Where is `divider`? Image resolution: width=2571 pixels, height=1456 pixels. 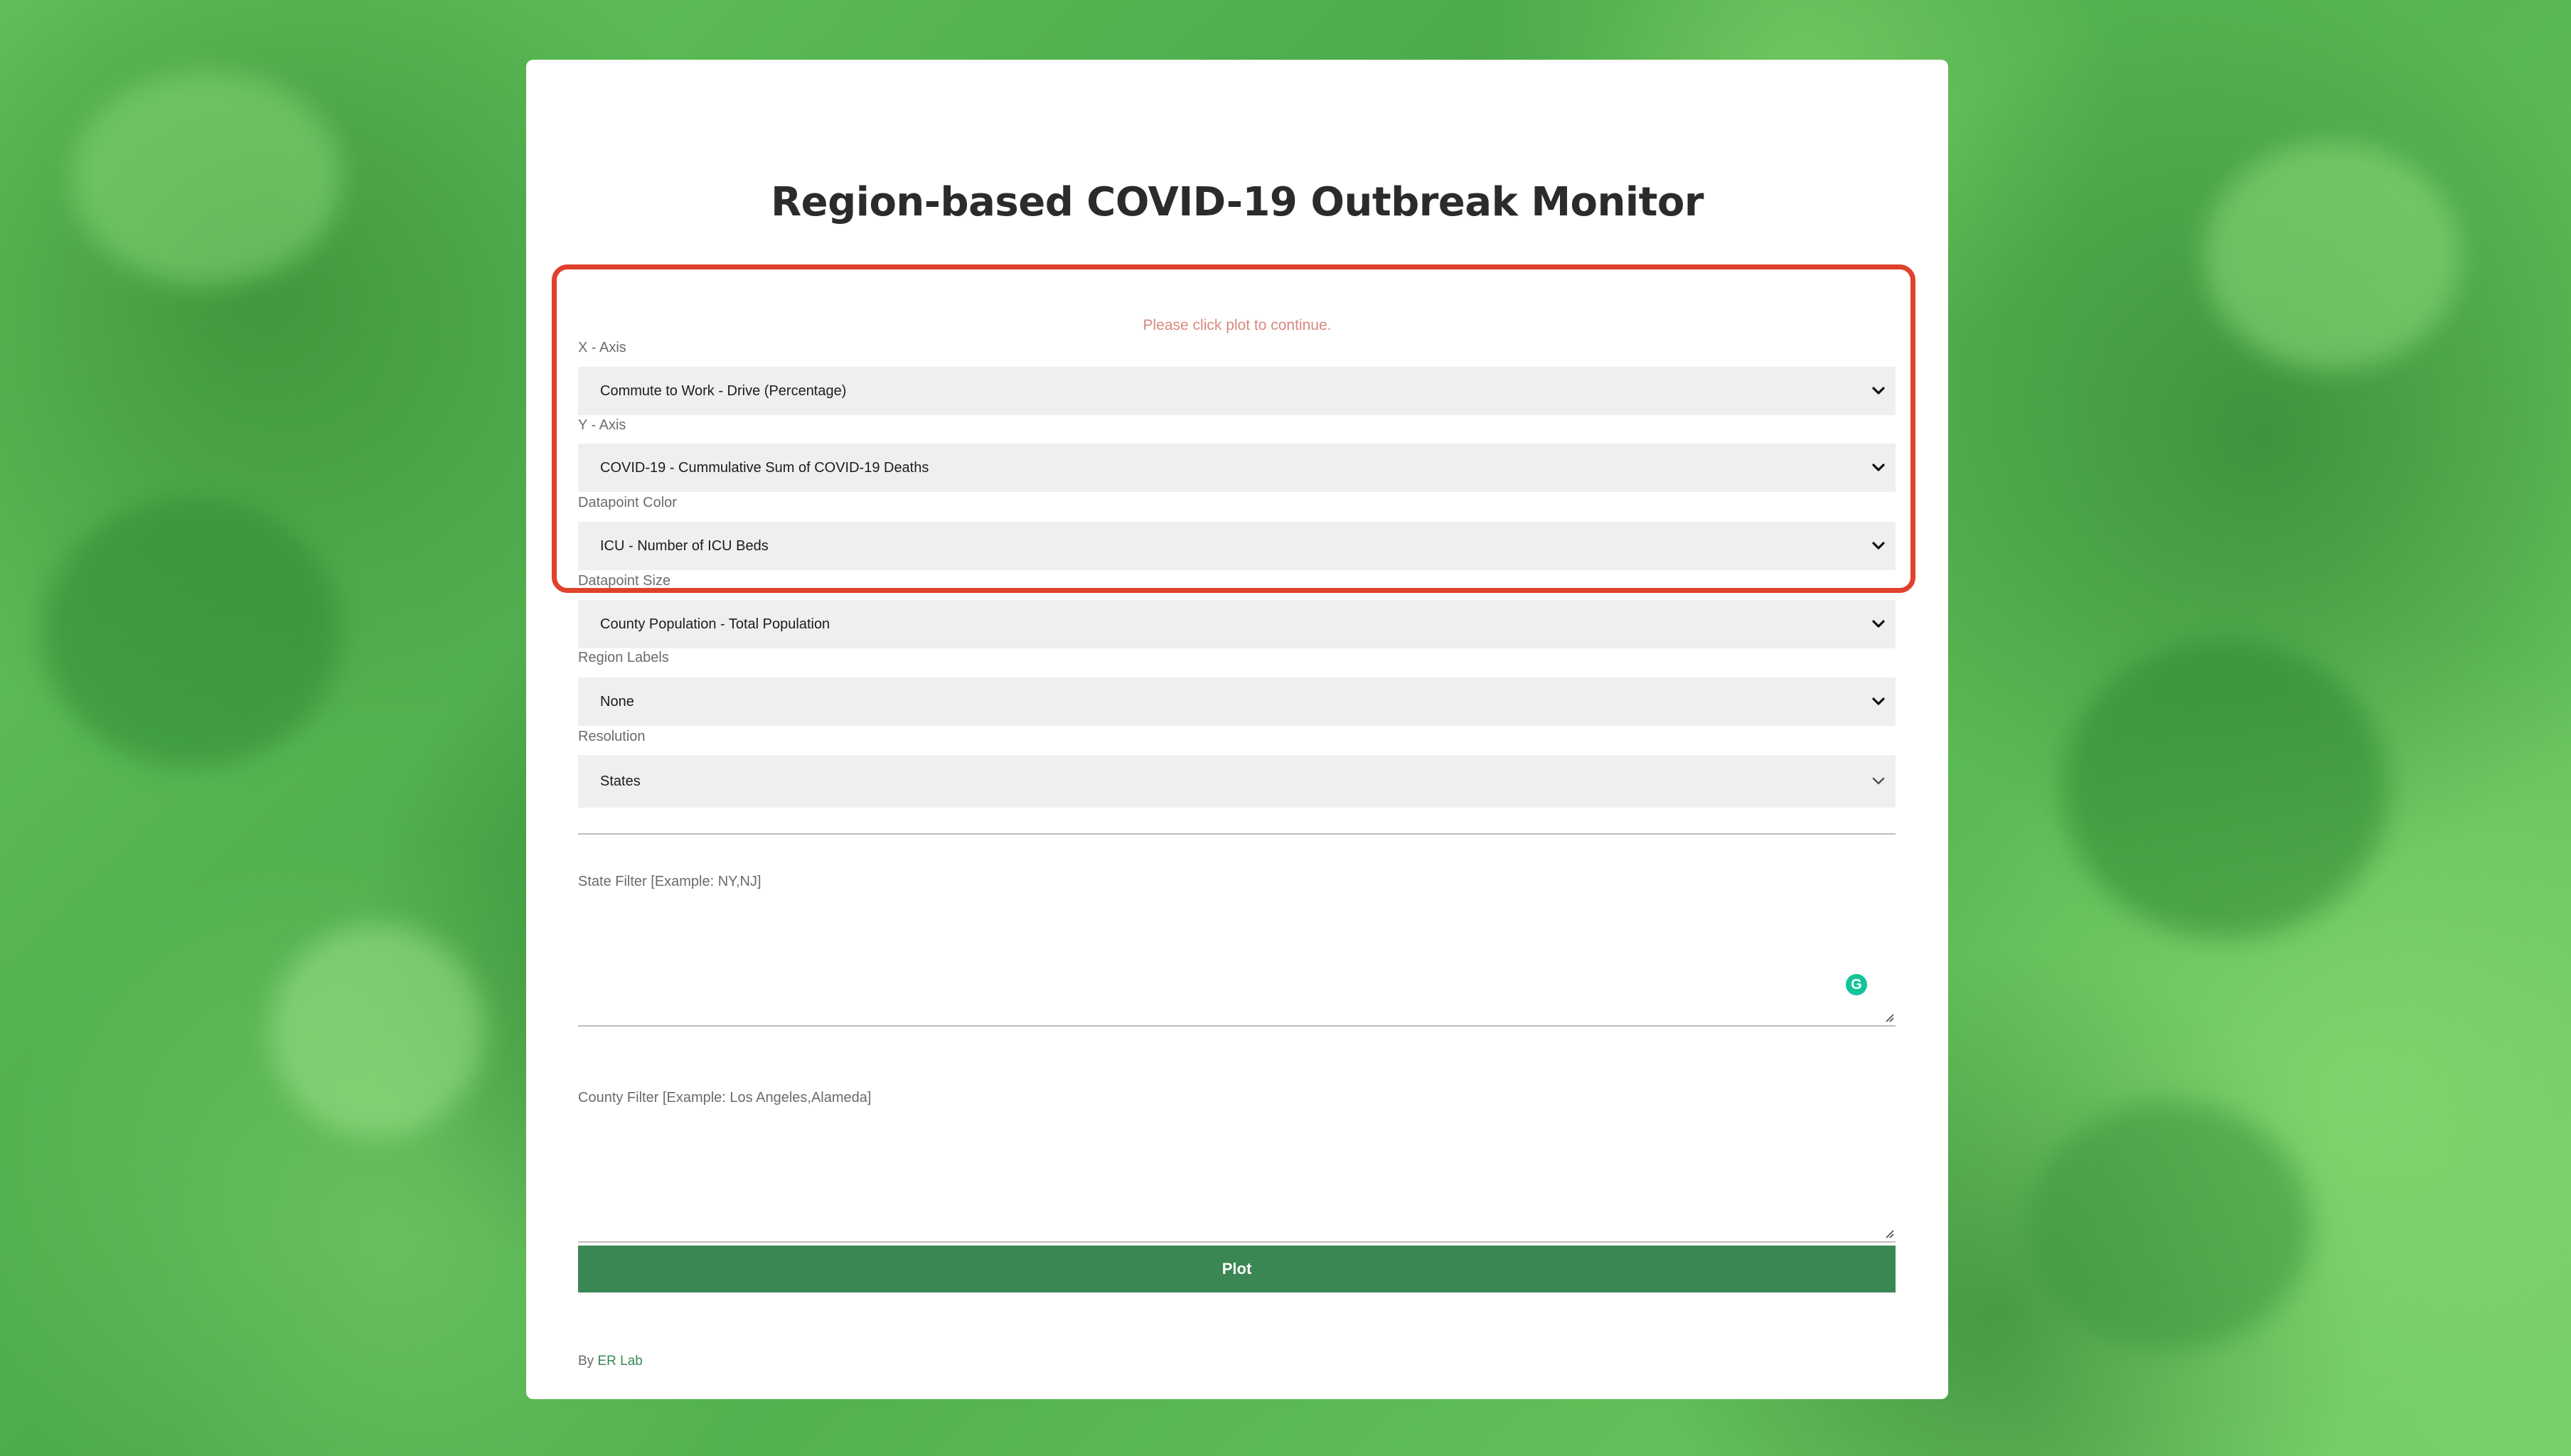
divider is located at coordinates (1237, 834).